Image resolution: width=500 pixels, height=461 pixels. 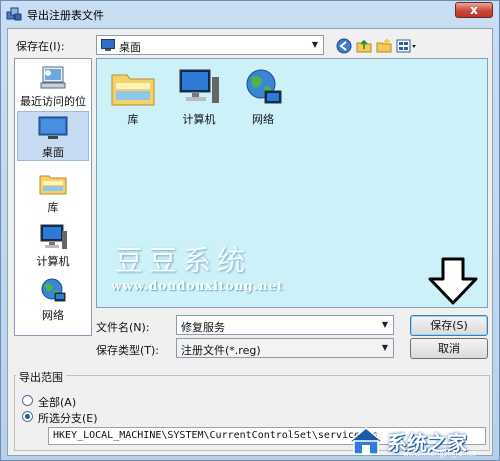 I want to click on filetype-value: 注册文件(*.reg), so click(x=221, y=350).